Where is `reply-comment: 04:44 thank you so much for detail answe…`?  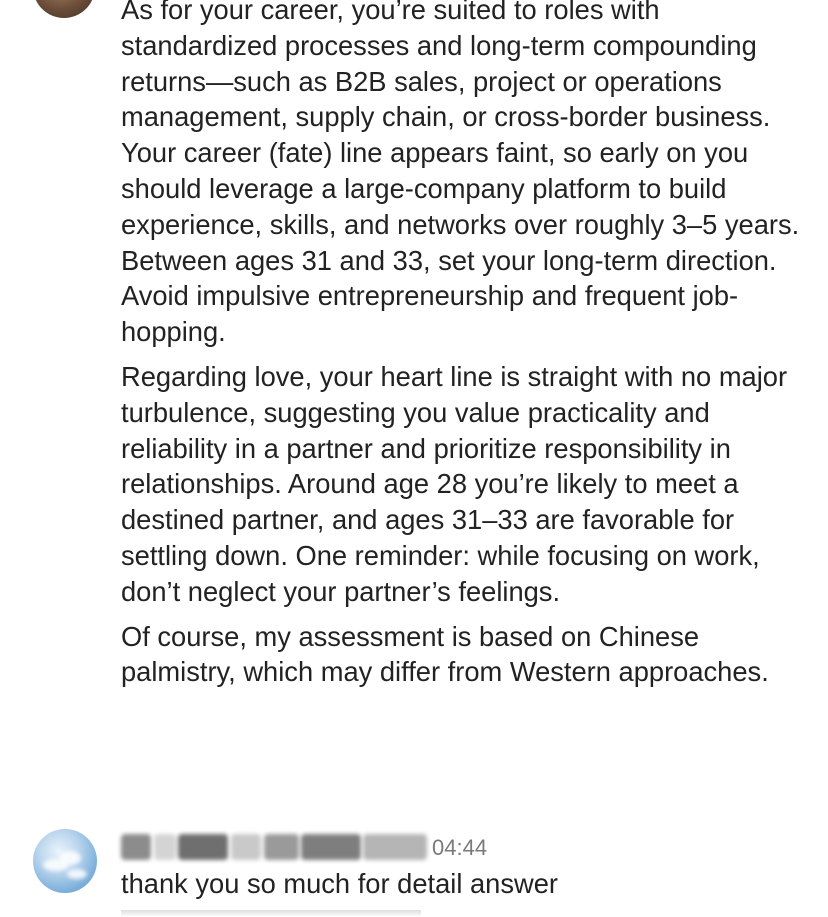 reply-comment: 04:44 thank you so much for detail answe… is located at coordinates (466, 864).